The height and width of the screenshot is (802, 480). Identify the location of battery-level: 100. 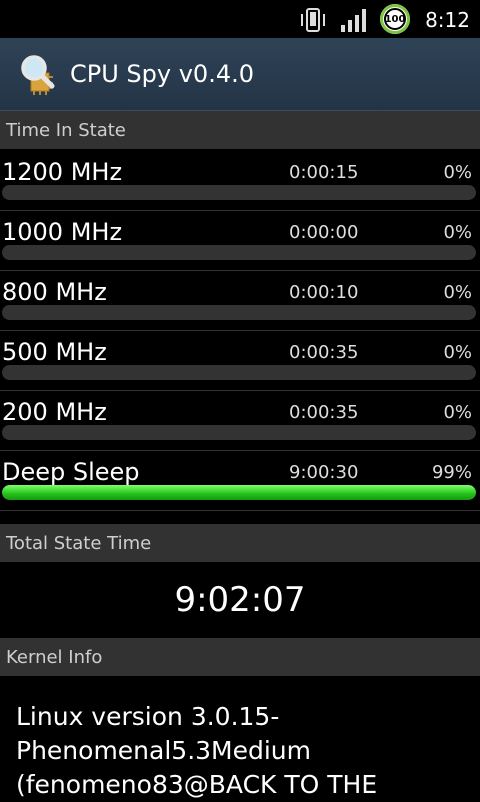
(395, 19).